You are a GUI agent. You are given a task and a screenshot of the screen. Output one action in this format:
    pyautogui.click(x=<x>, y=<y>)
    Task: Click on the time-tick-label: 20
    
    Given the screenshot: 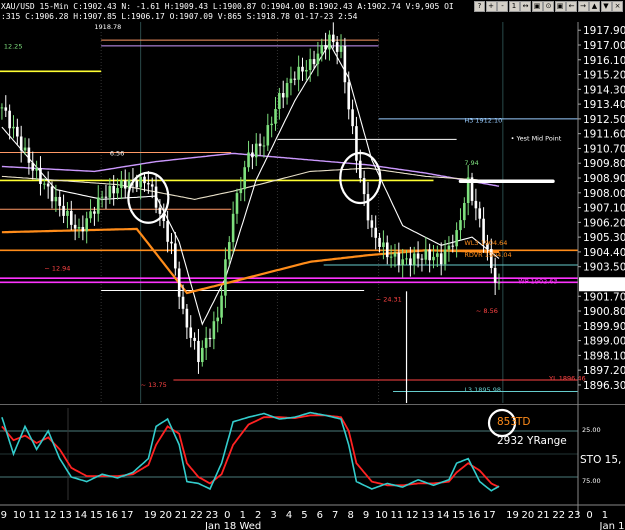 What is the action you would take?
    pyautogui.click(x=528, y=515)
    